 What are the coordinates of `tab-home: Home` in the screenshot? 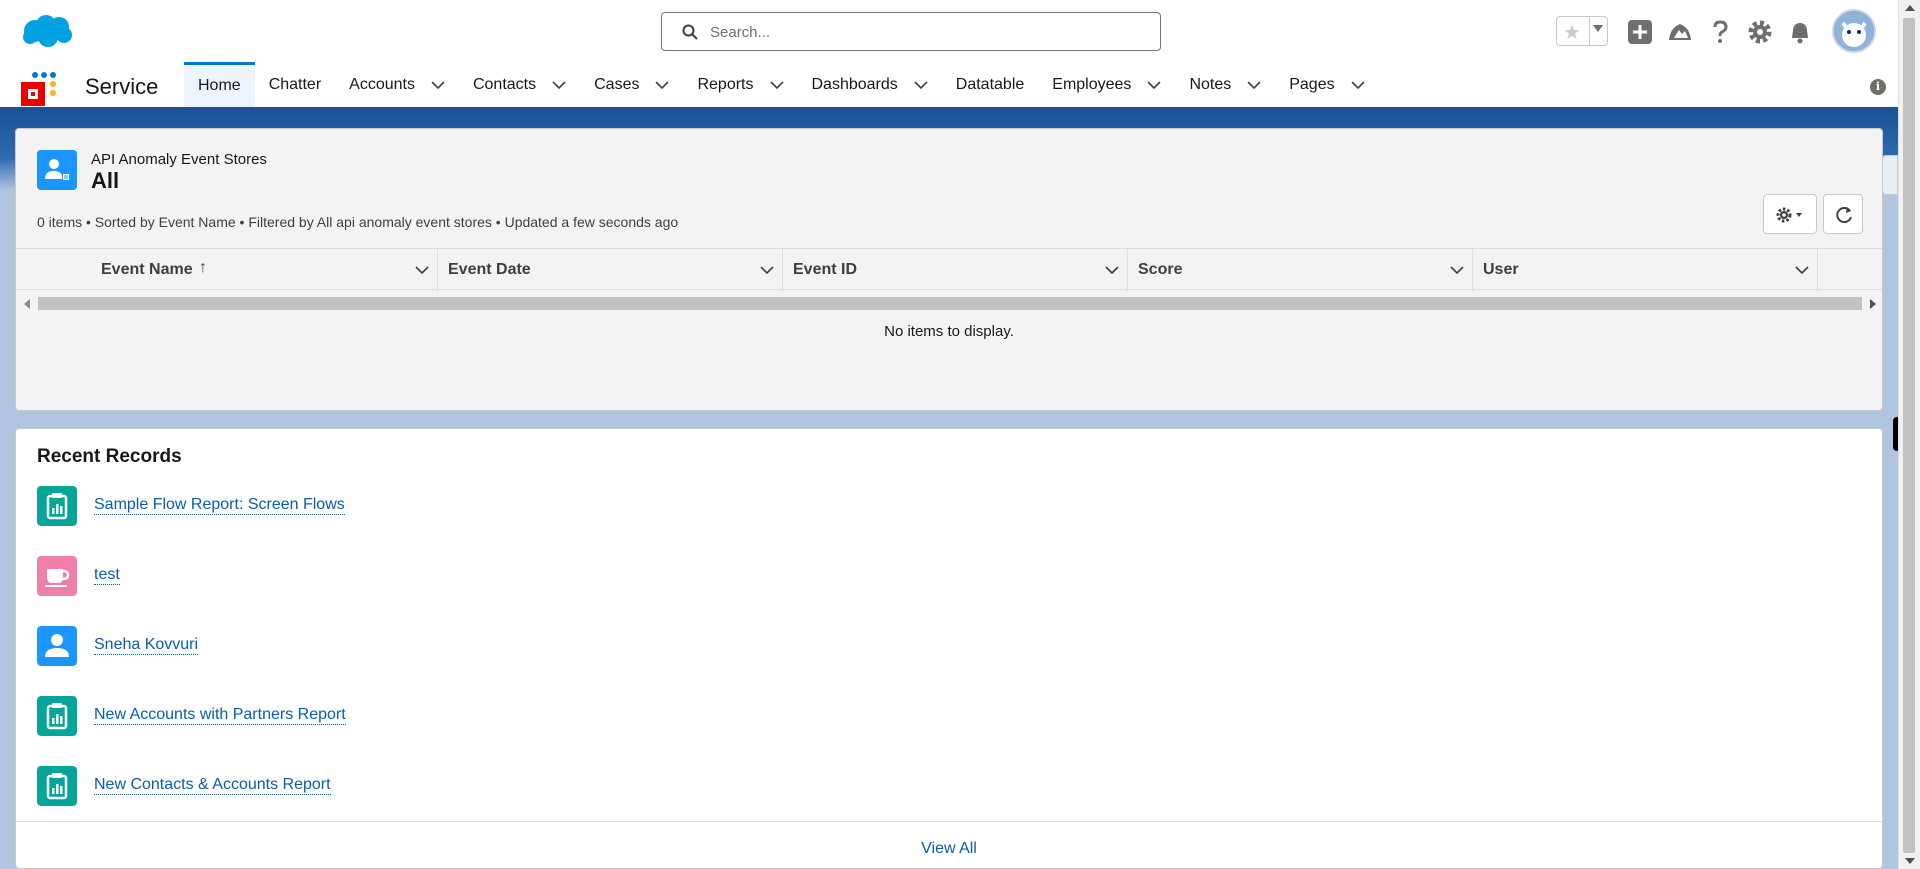 It's located at (219, 84).